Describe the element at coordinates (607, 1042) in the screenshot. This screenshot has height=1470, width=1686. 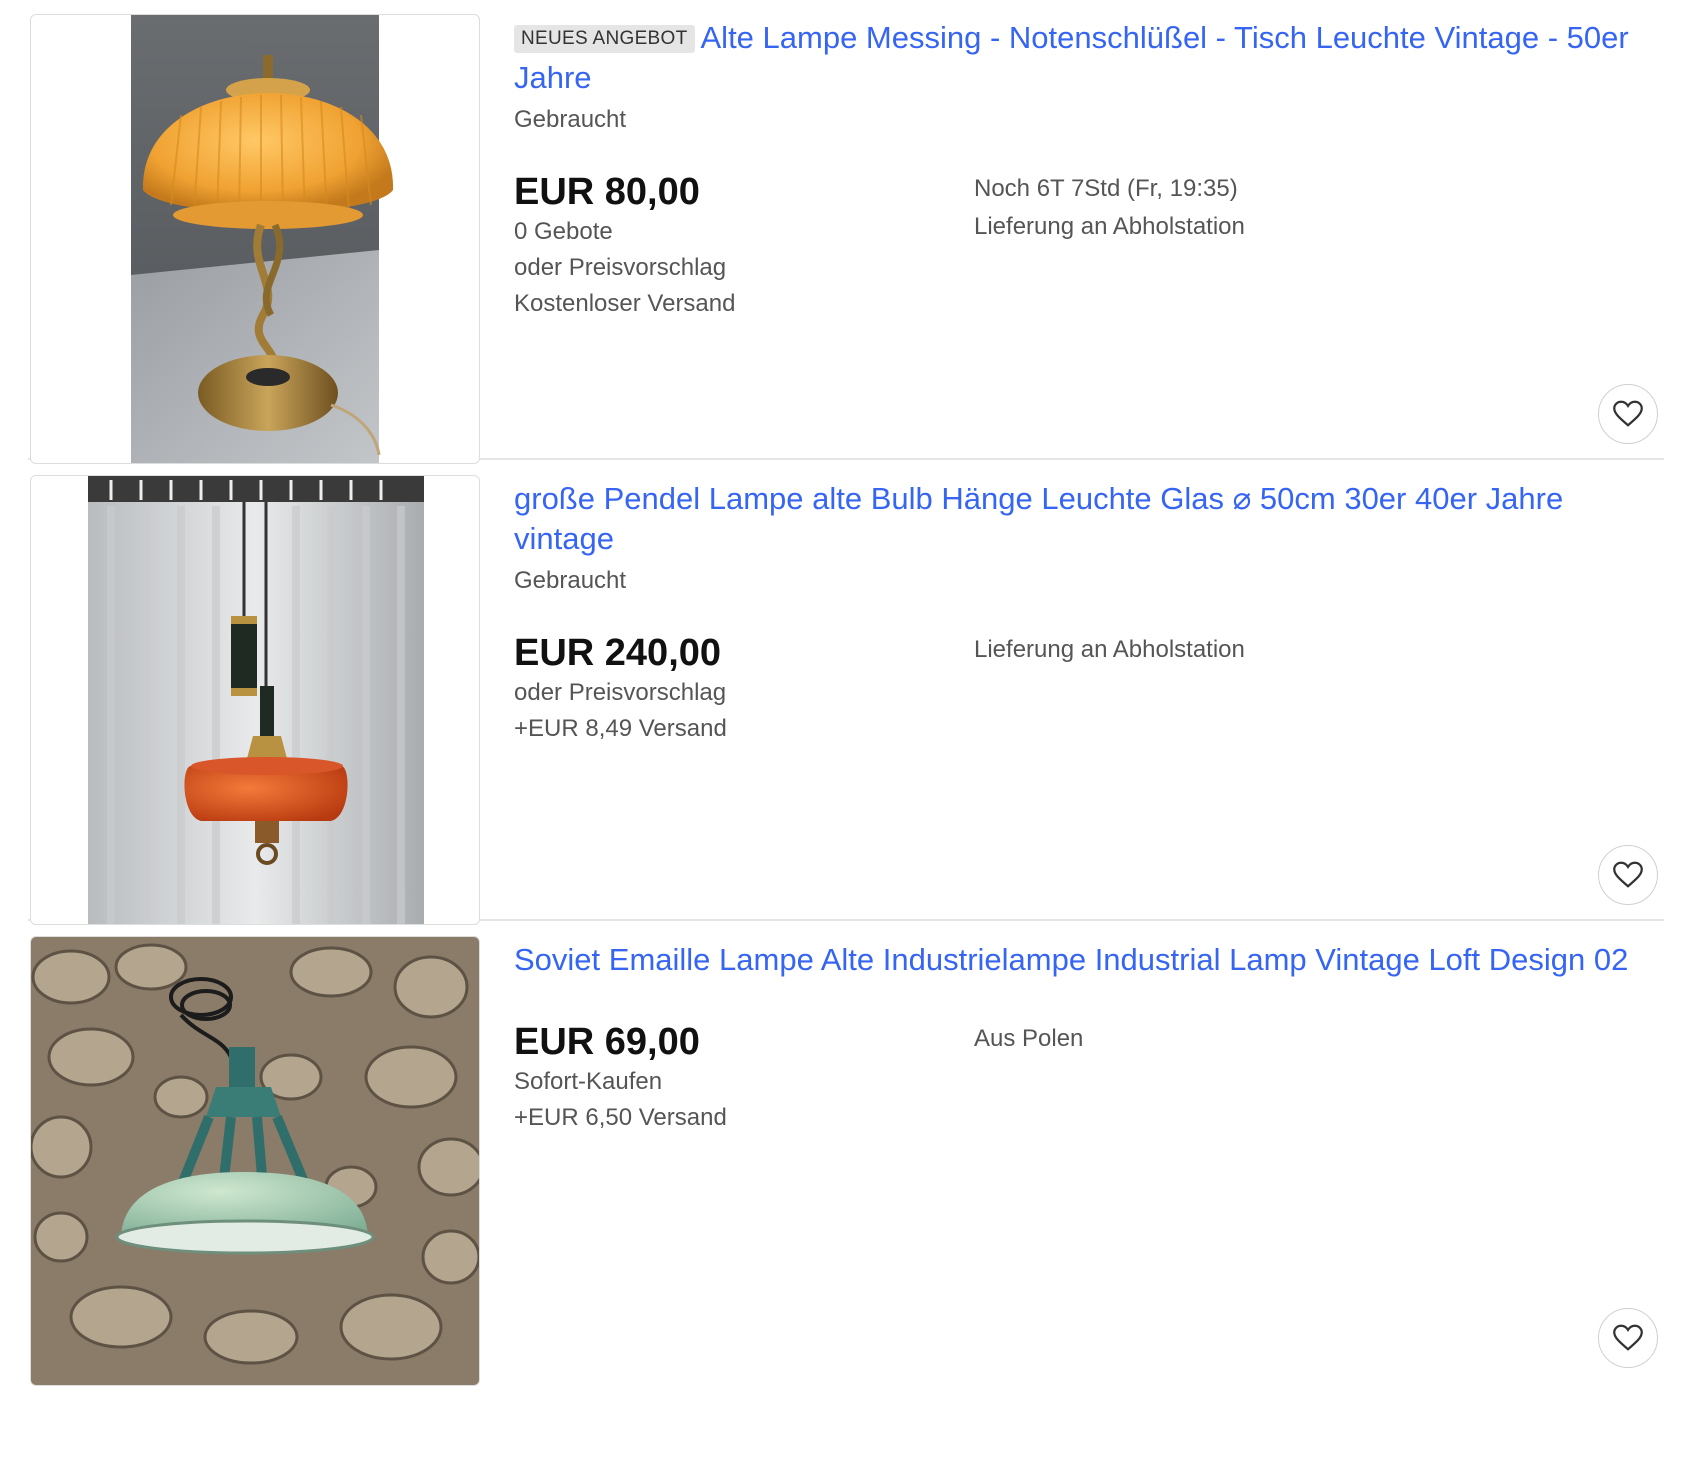
I see `price: EUR 69,00` at that location.